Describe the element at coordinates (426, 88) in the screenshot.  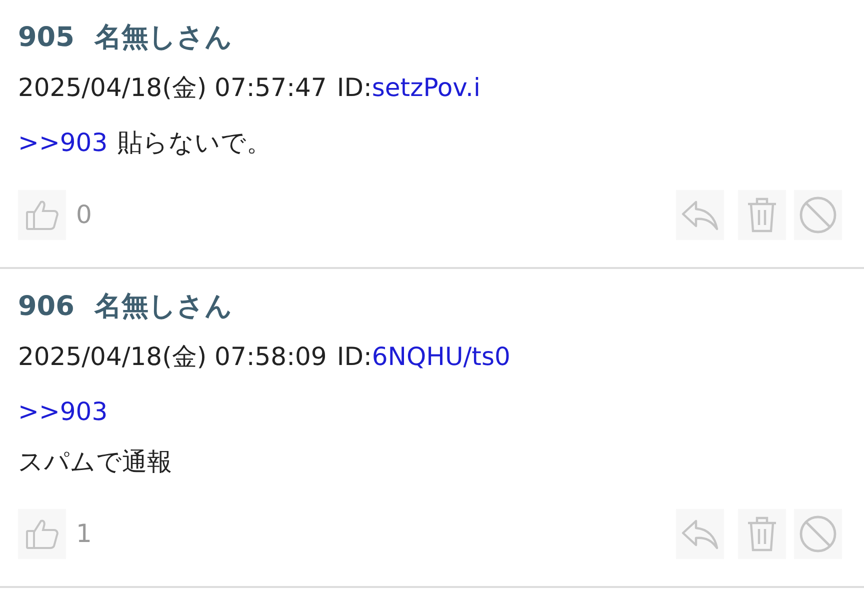
I see `poster-id: setzPov.i` at that location.